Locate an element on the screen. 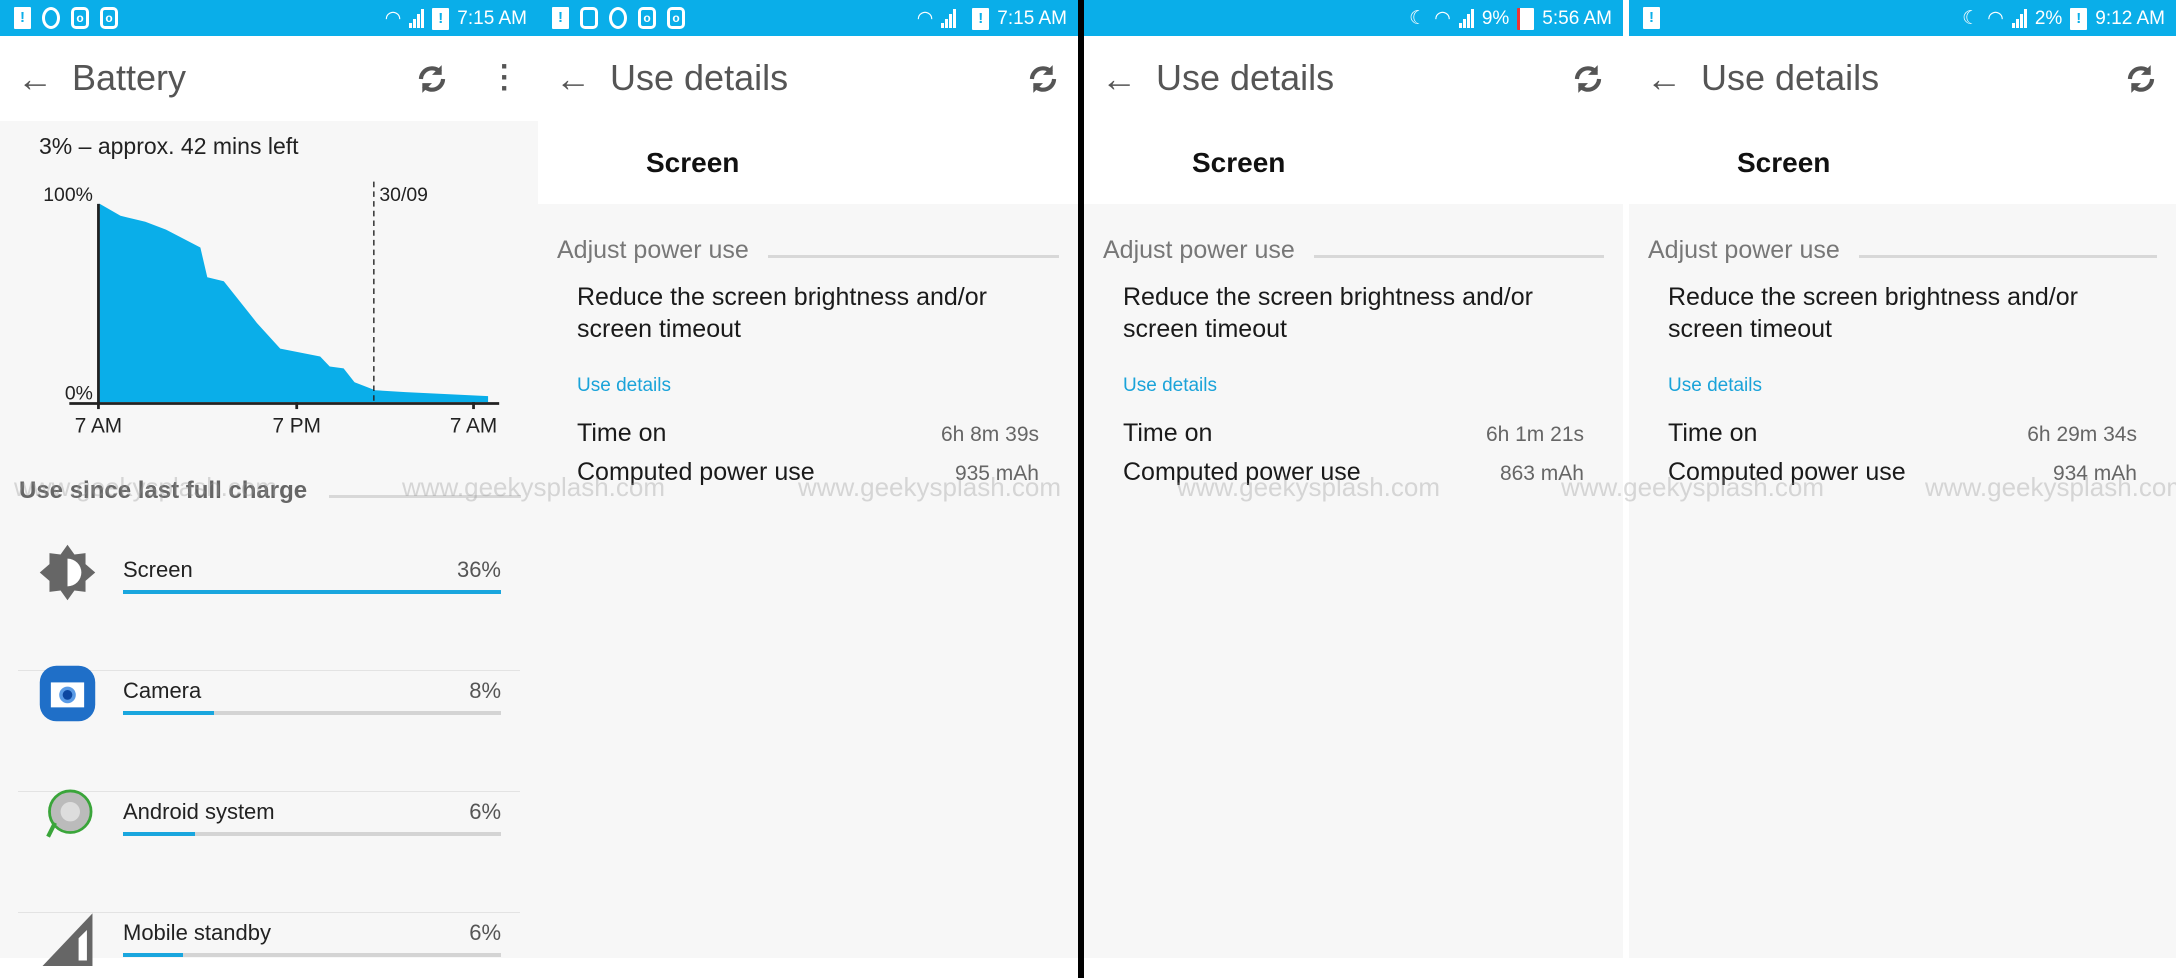 The height and width of the screenshot is (978, 2176). battery-chart: 30/09 100% 0% 7 AM 7 PM 7 AM is located at coordinates (271, 309).